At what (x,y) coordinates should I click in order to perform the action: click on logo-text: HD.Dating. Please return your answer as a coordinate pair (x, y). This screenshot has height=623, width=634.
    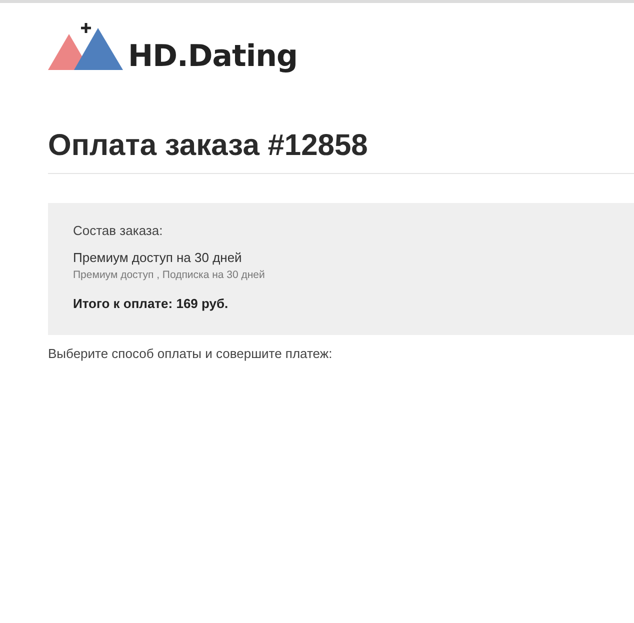
    Looking at the image, I should click on (213, 57).